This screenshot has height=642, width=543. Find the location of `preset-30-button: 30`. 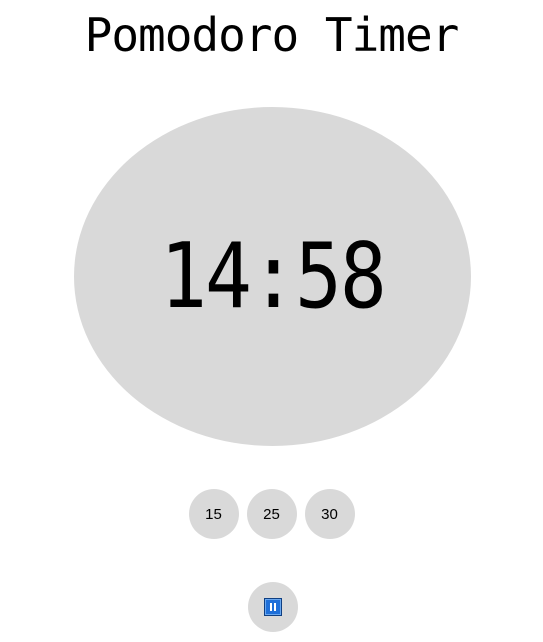

preset-30-button: 30 is located at coordinates (329, 514).